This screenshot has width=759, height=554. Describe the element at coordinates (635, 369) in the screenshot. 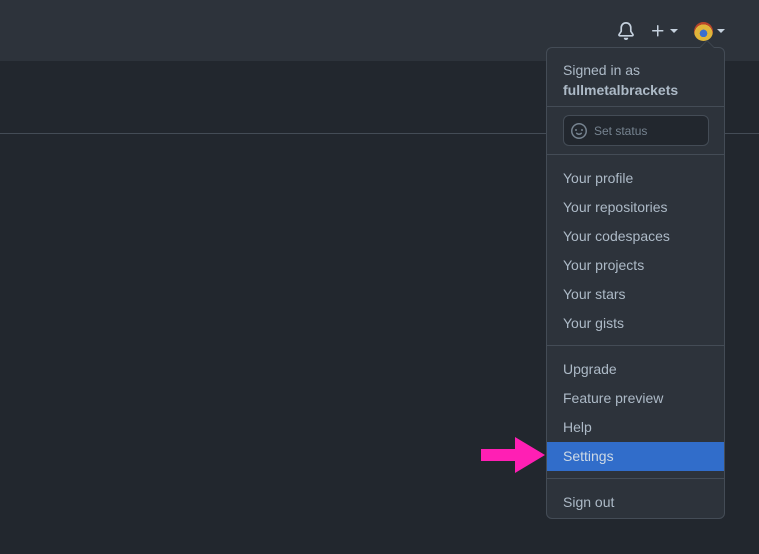

I see `menu-item-upgrade: Upgrade` at that location.